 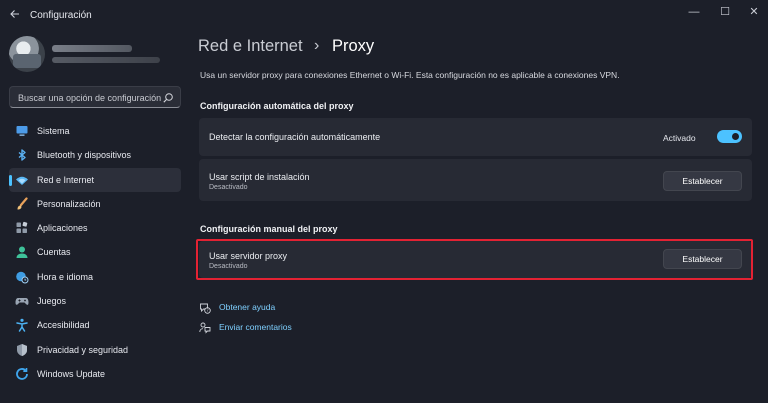 I want to click on brush-icon, so click(x=22, y=204).